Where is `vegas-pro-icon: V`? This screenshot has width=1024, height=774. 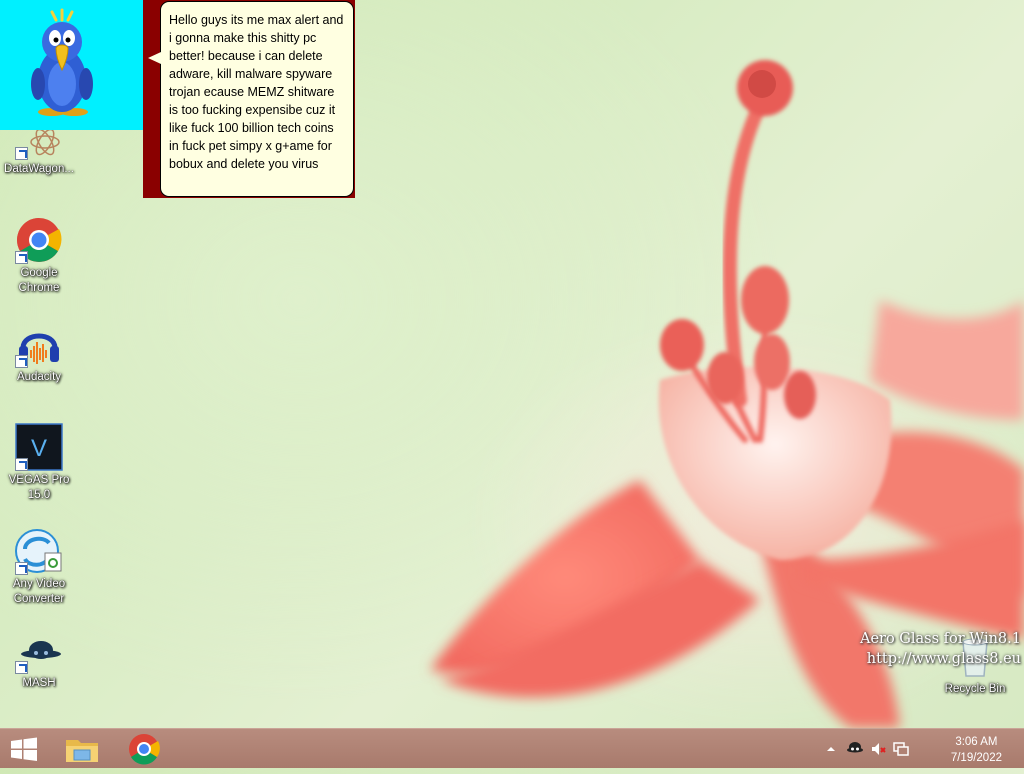 vegas-pro-icon: V is located at coordinates (39, 447).